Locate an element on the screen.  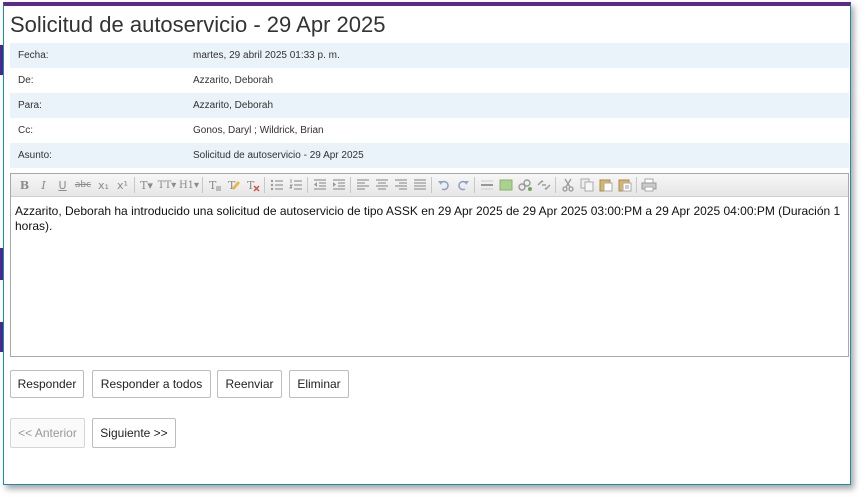
subject-label: Asunto: is located at coordinates (35, 155).